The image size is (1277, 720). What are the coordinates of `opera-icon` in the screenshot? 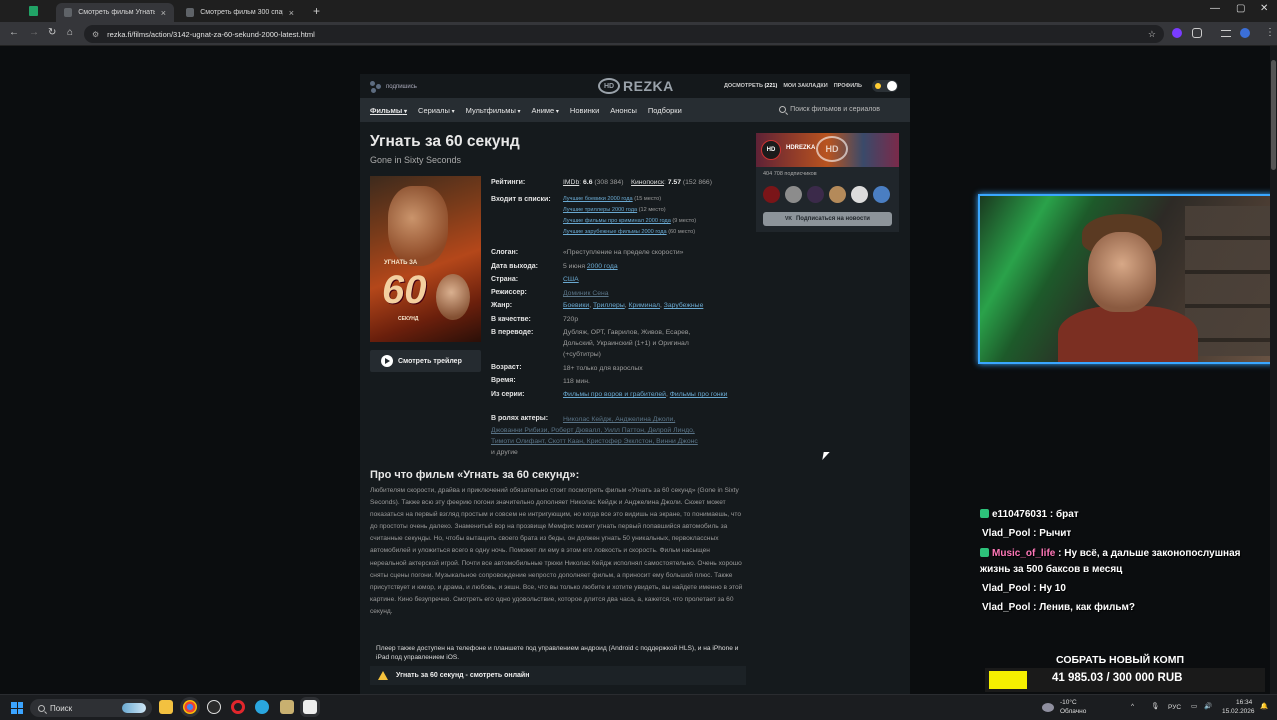 It's located at (238, 707).